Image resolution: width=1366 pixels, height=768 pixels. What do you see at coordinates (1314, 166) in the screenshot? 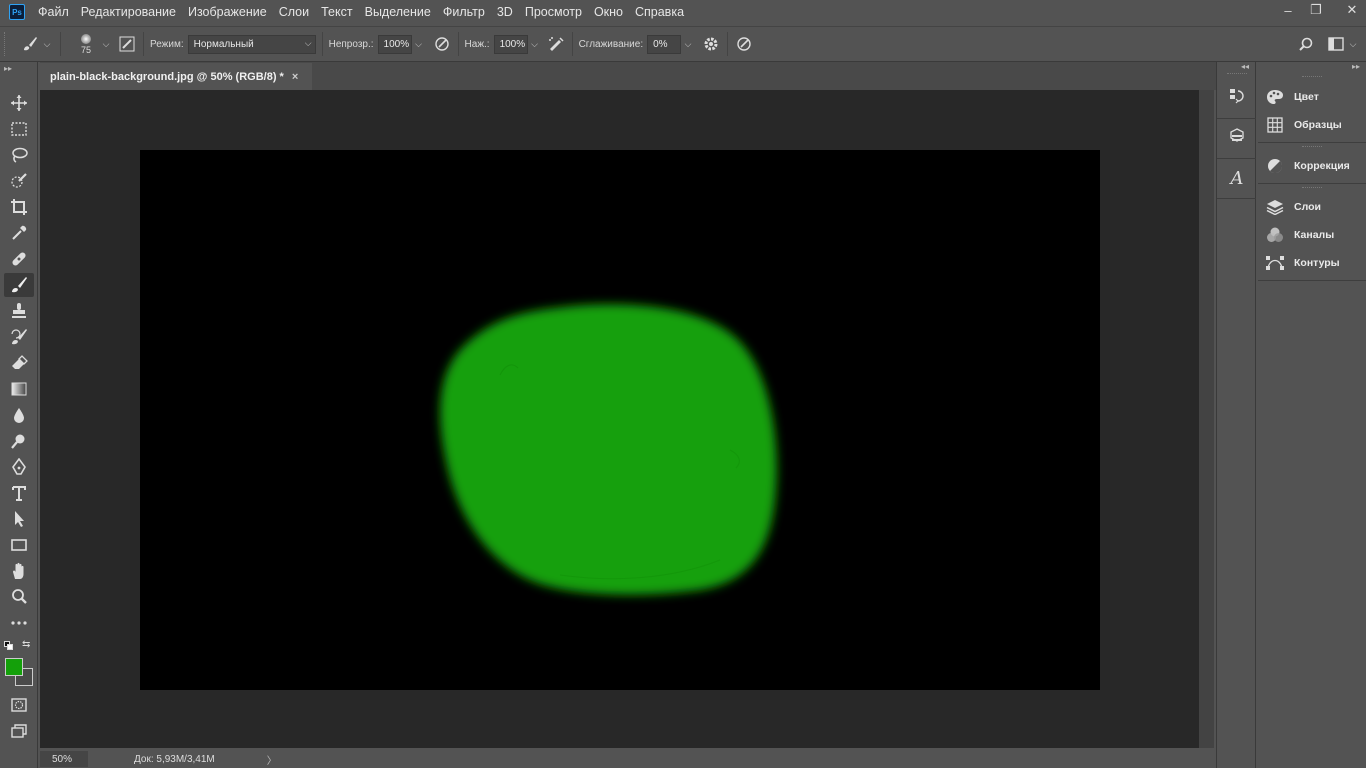
I see `panel-tab-adjustments: Коррекция` at bounding box center [1314, 166].